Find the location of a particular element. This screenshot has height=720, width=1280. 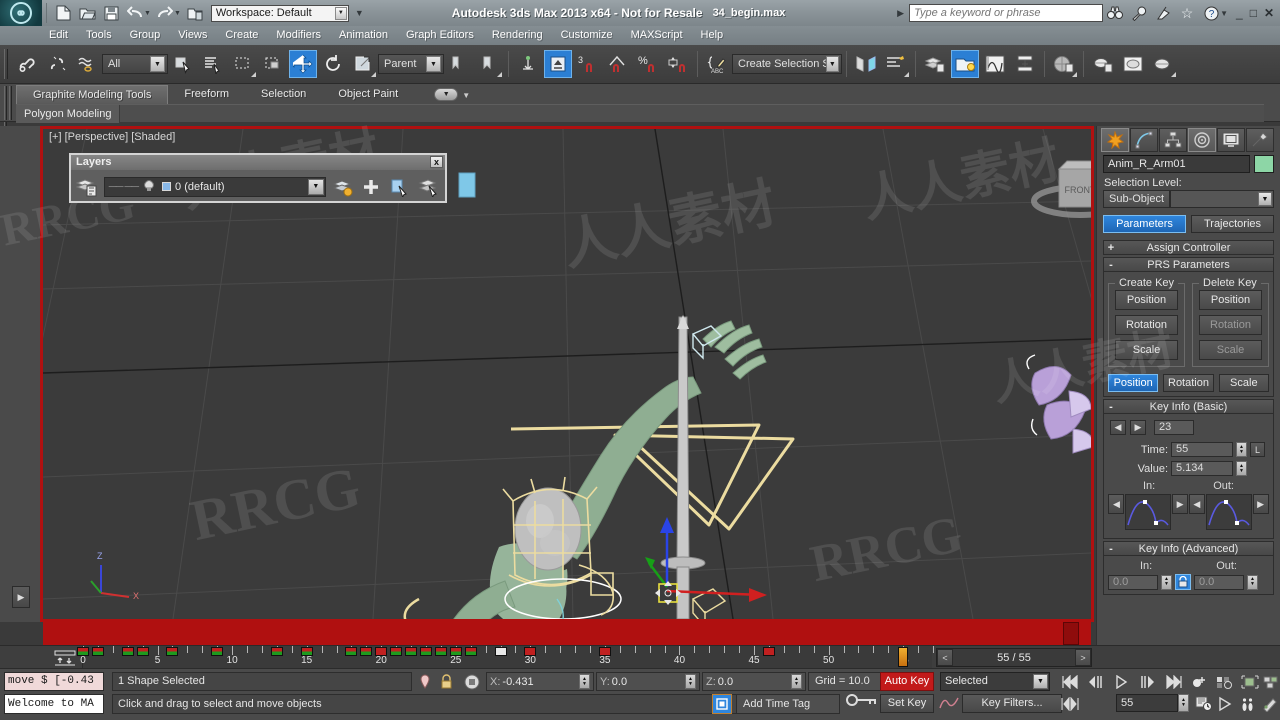

rendered-frame-window-icon is located at coordinates (1133, 64).